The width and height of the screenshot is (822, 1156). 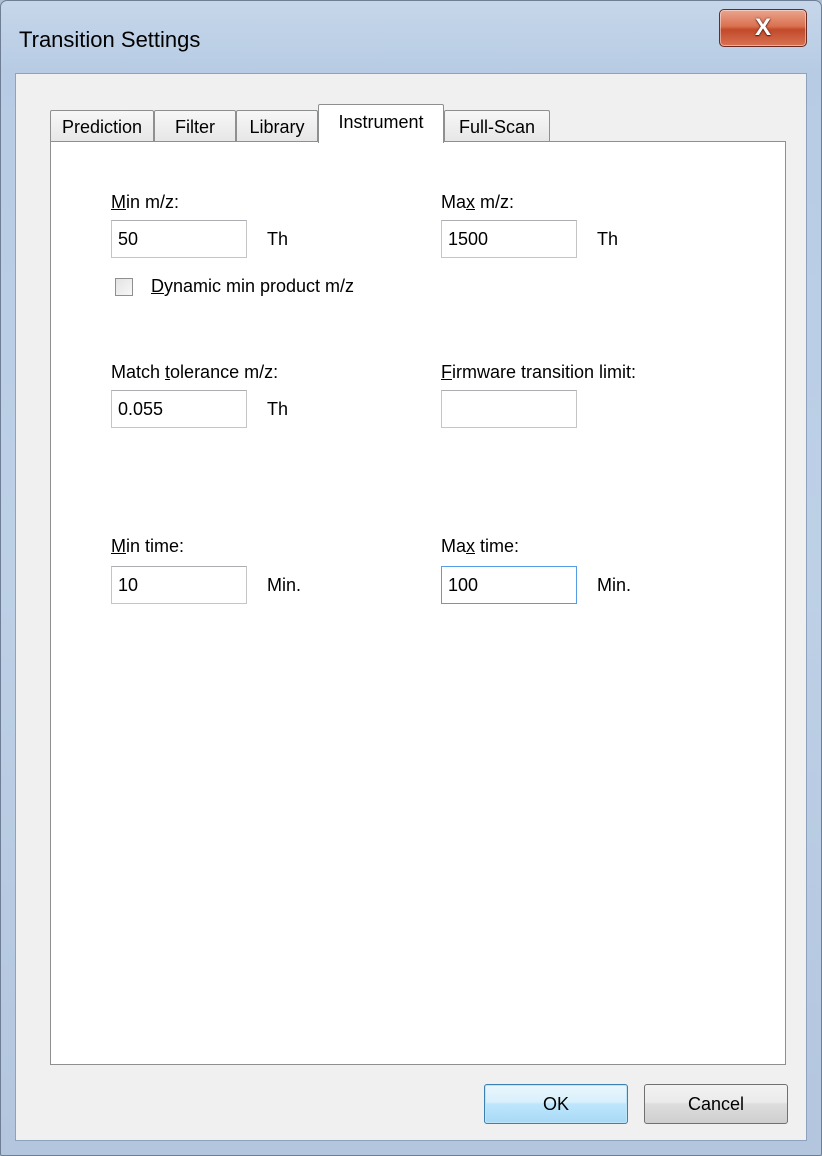 I want to click on max-time-input: 100, so click(x=509, y=585).